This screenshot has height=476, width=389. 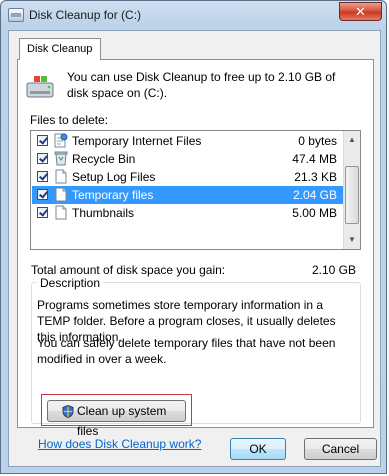 I want to click on tab-disk-cleanup: Disk Cleanup, so click(x=60, y=49).